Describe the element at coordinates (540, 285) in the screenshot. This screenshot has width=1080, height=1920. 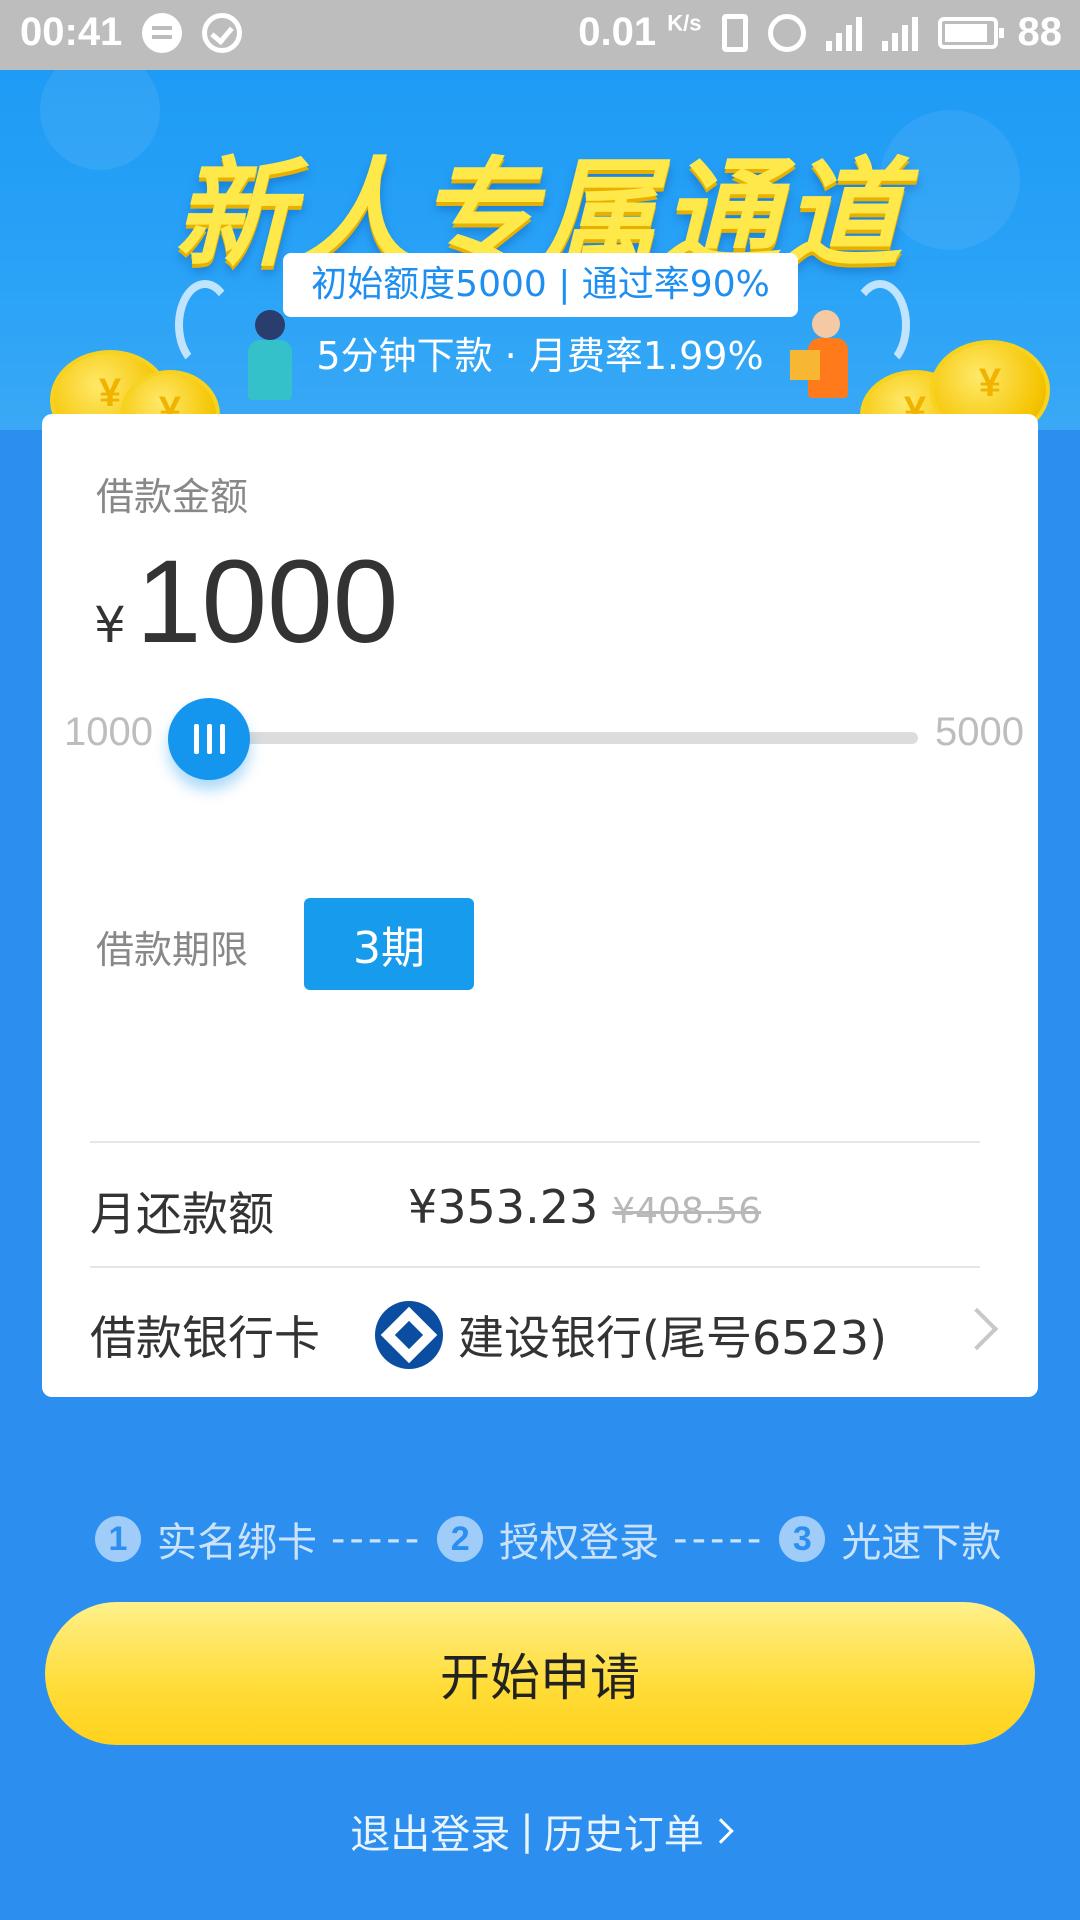
I see `banner-quota-pill: 初始额度5000 | 通过率90%` at that location.